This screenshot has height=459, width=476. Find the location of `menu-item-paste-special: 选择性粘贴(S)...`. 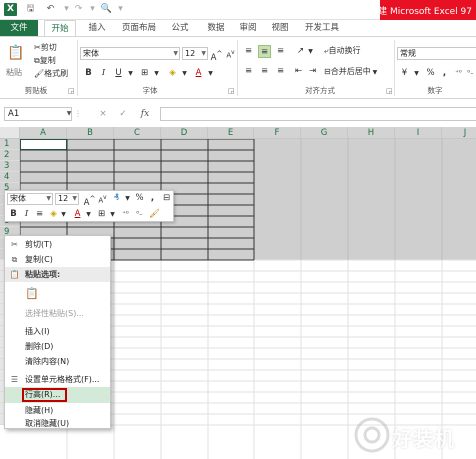

menu-item-paste-special: 选择性粘贴(S)... is located at coordinates (57, 313).